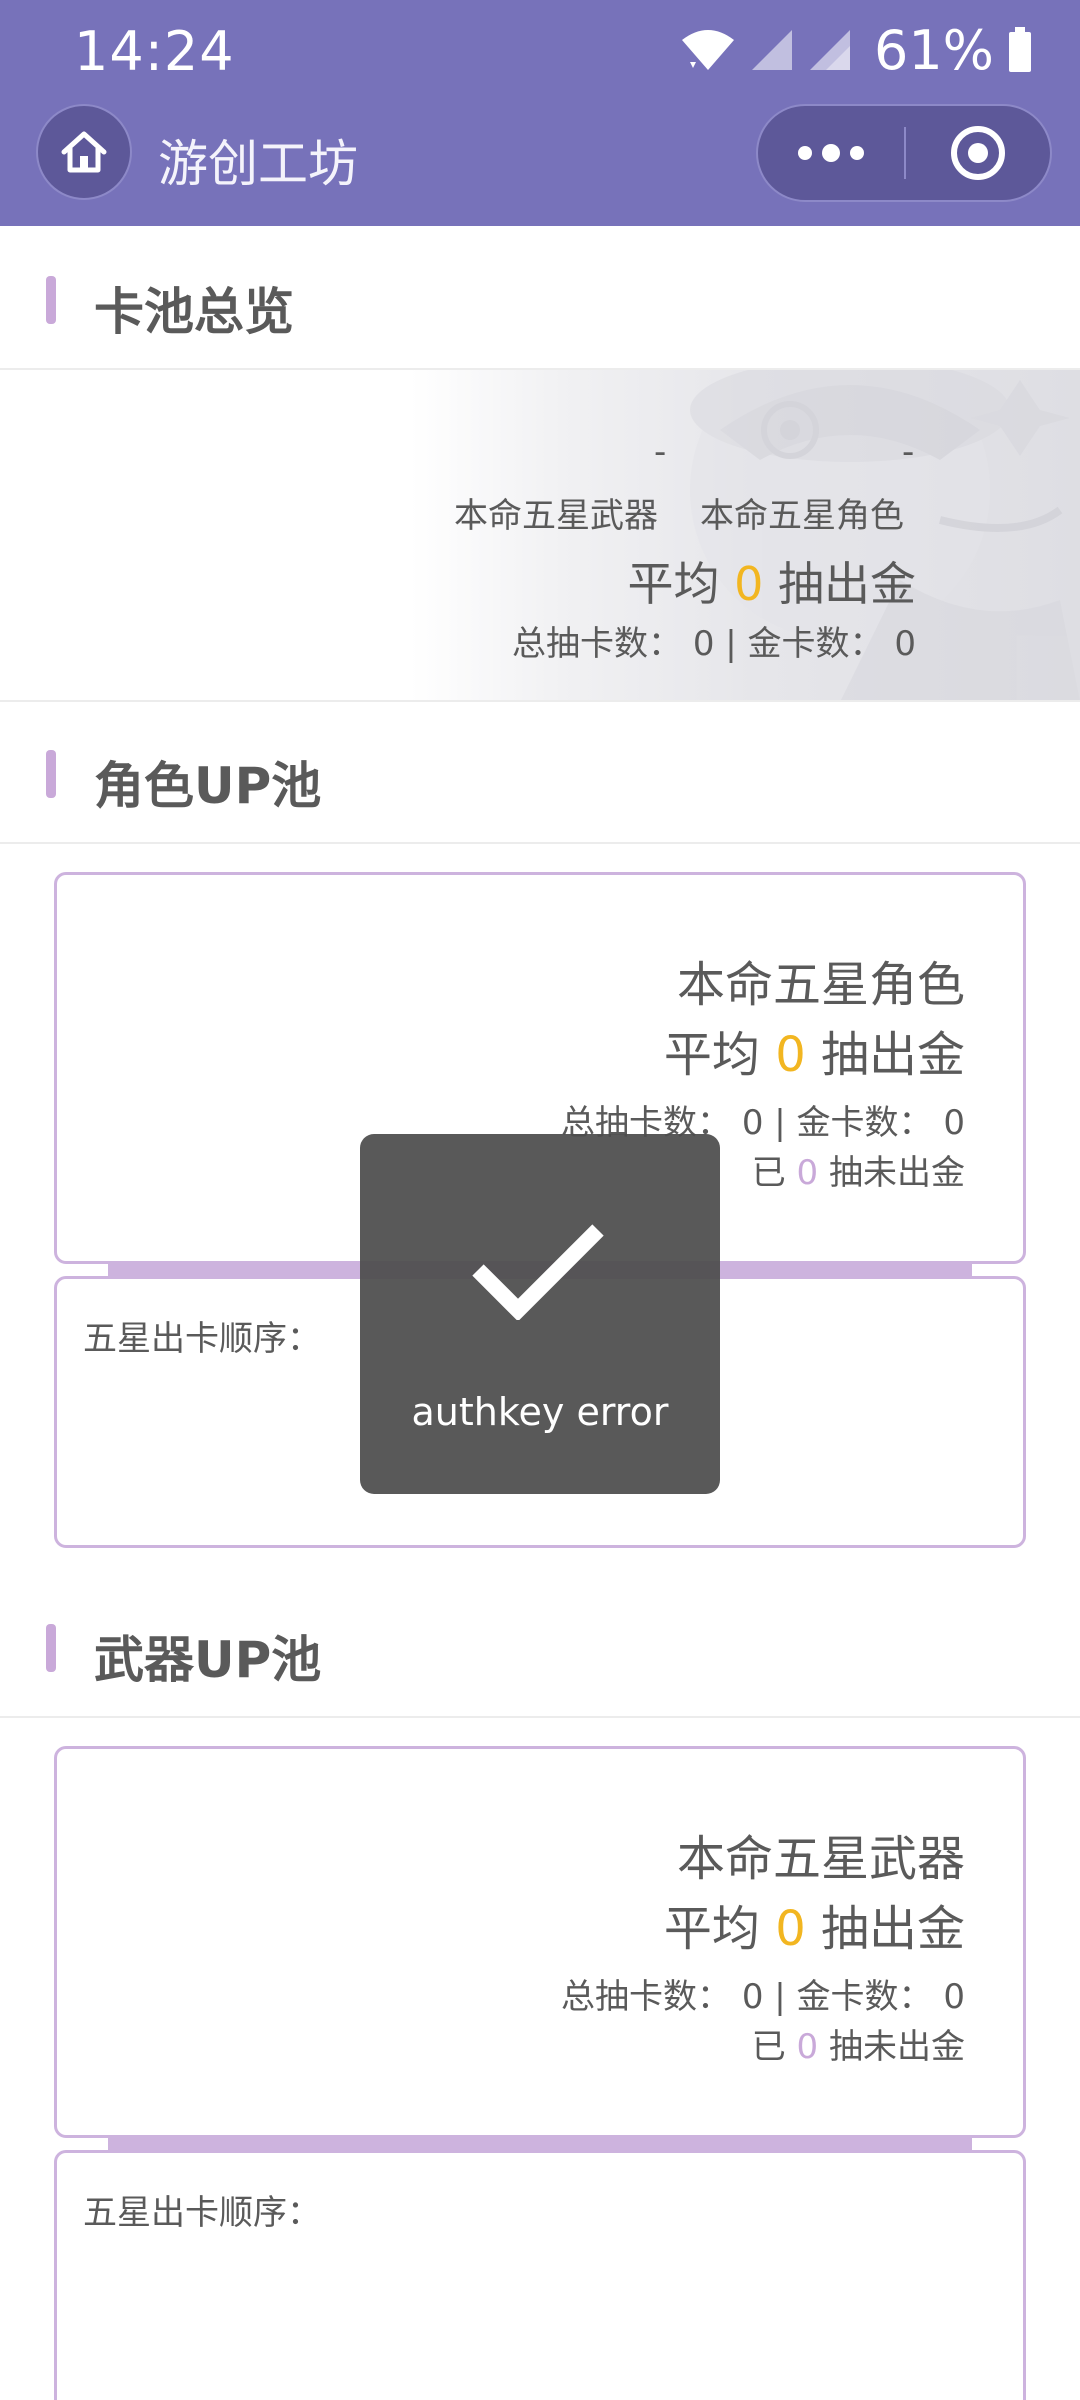 The height and width of the screenshot is (2400, 1080). I want to click on overview-total: 总抽卡数： 0 | 金卡数： 0, so click(714, 644).